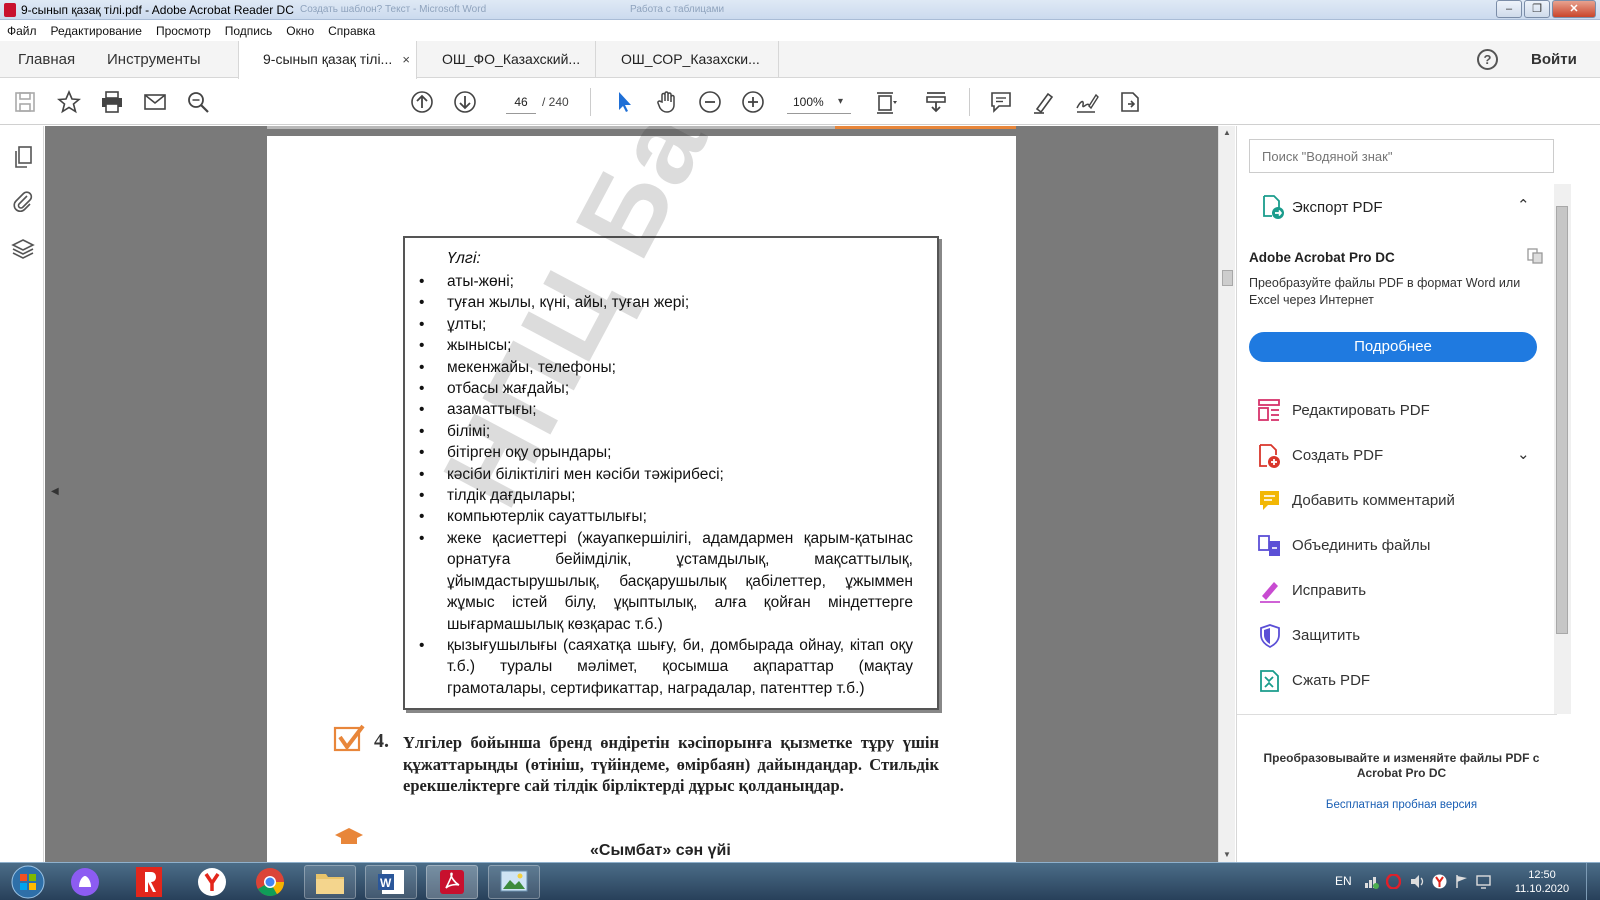 The image size is (1600, 900). I want to click on save-icon, so click(25, 102).